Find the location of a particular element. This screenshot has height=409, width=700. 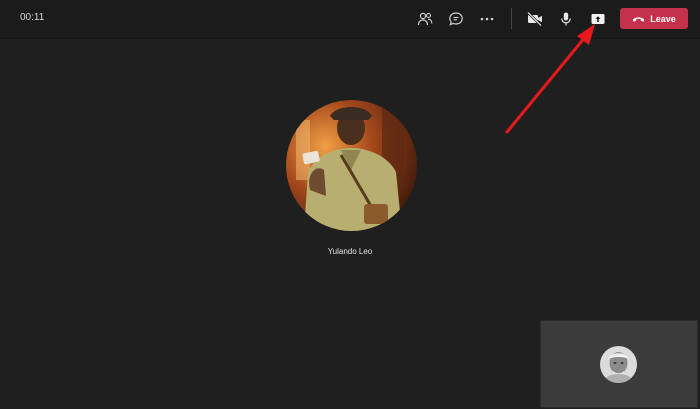

self-avatar is located at coordinates (618, 364).